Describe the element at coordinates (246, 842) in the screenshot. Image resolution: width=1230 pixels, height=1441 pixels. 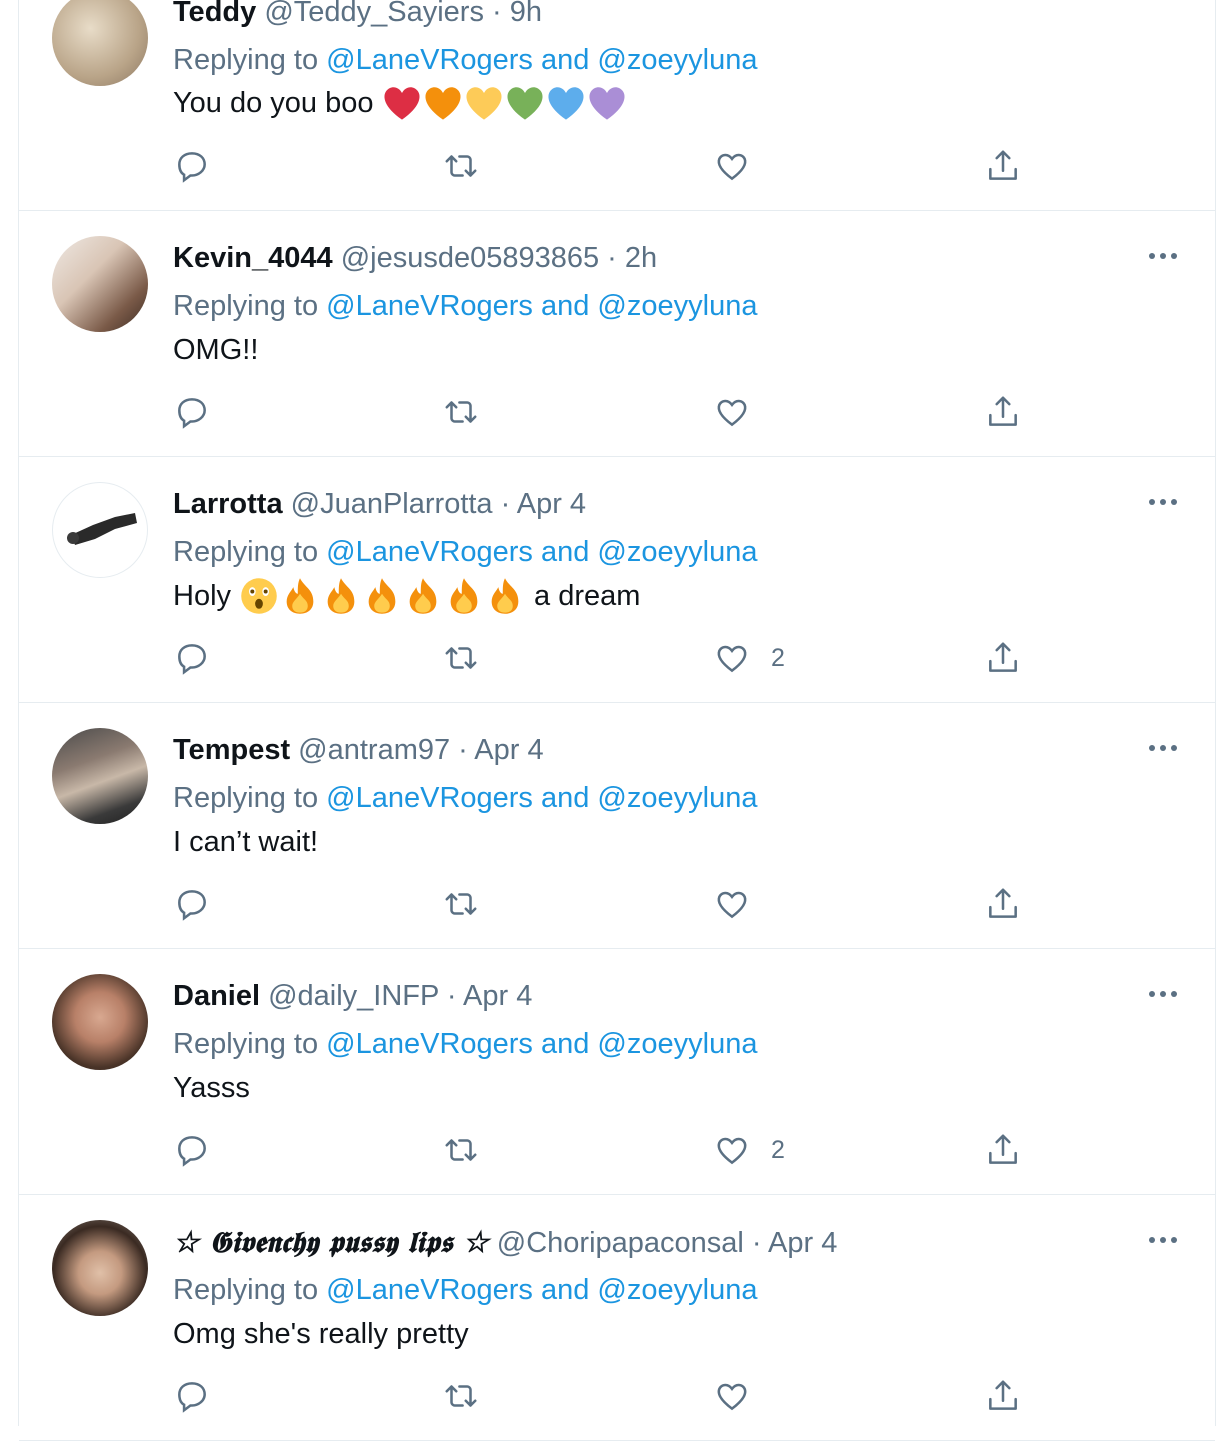
I see `tweet-text-body: I can’t wait!` at that location.